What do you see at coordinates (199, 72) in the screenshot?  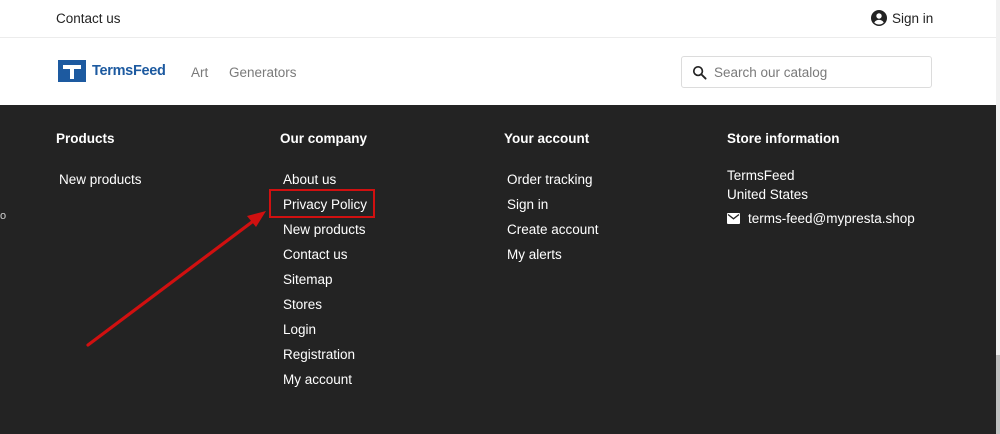 I see `nav-link-art: Art` at bounding box center [199, 72].